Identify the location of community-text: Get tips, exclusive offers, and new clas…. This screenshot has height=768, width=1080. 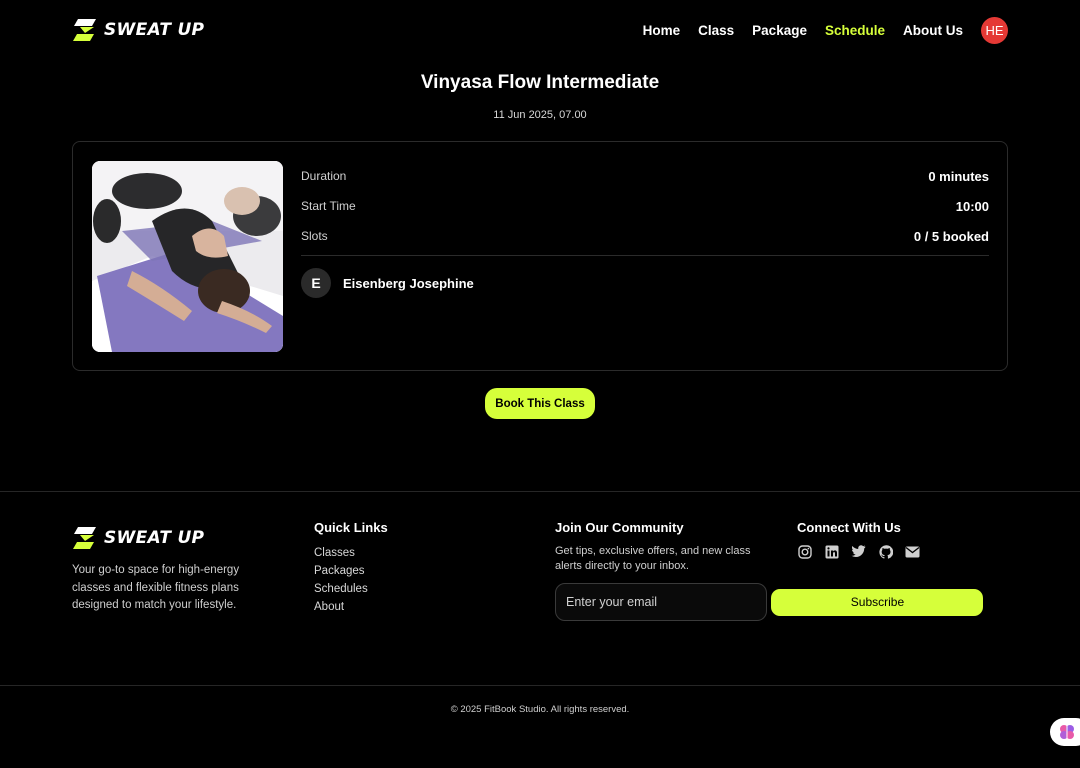
(653, 558).